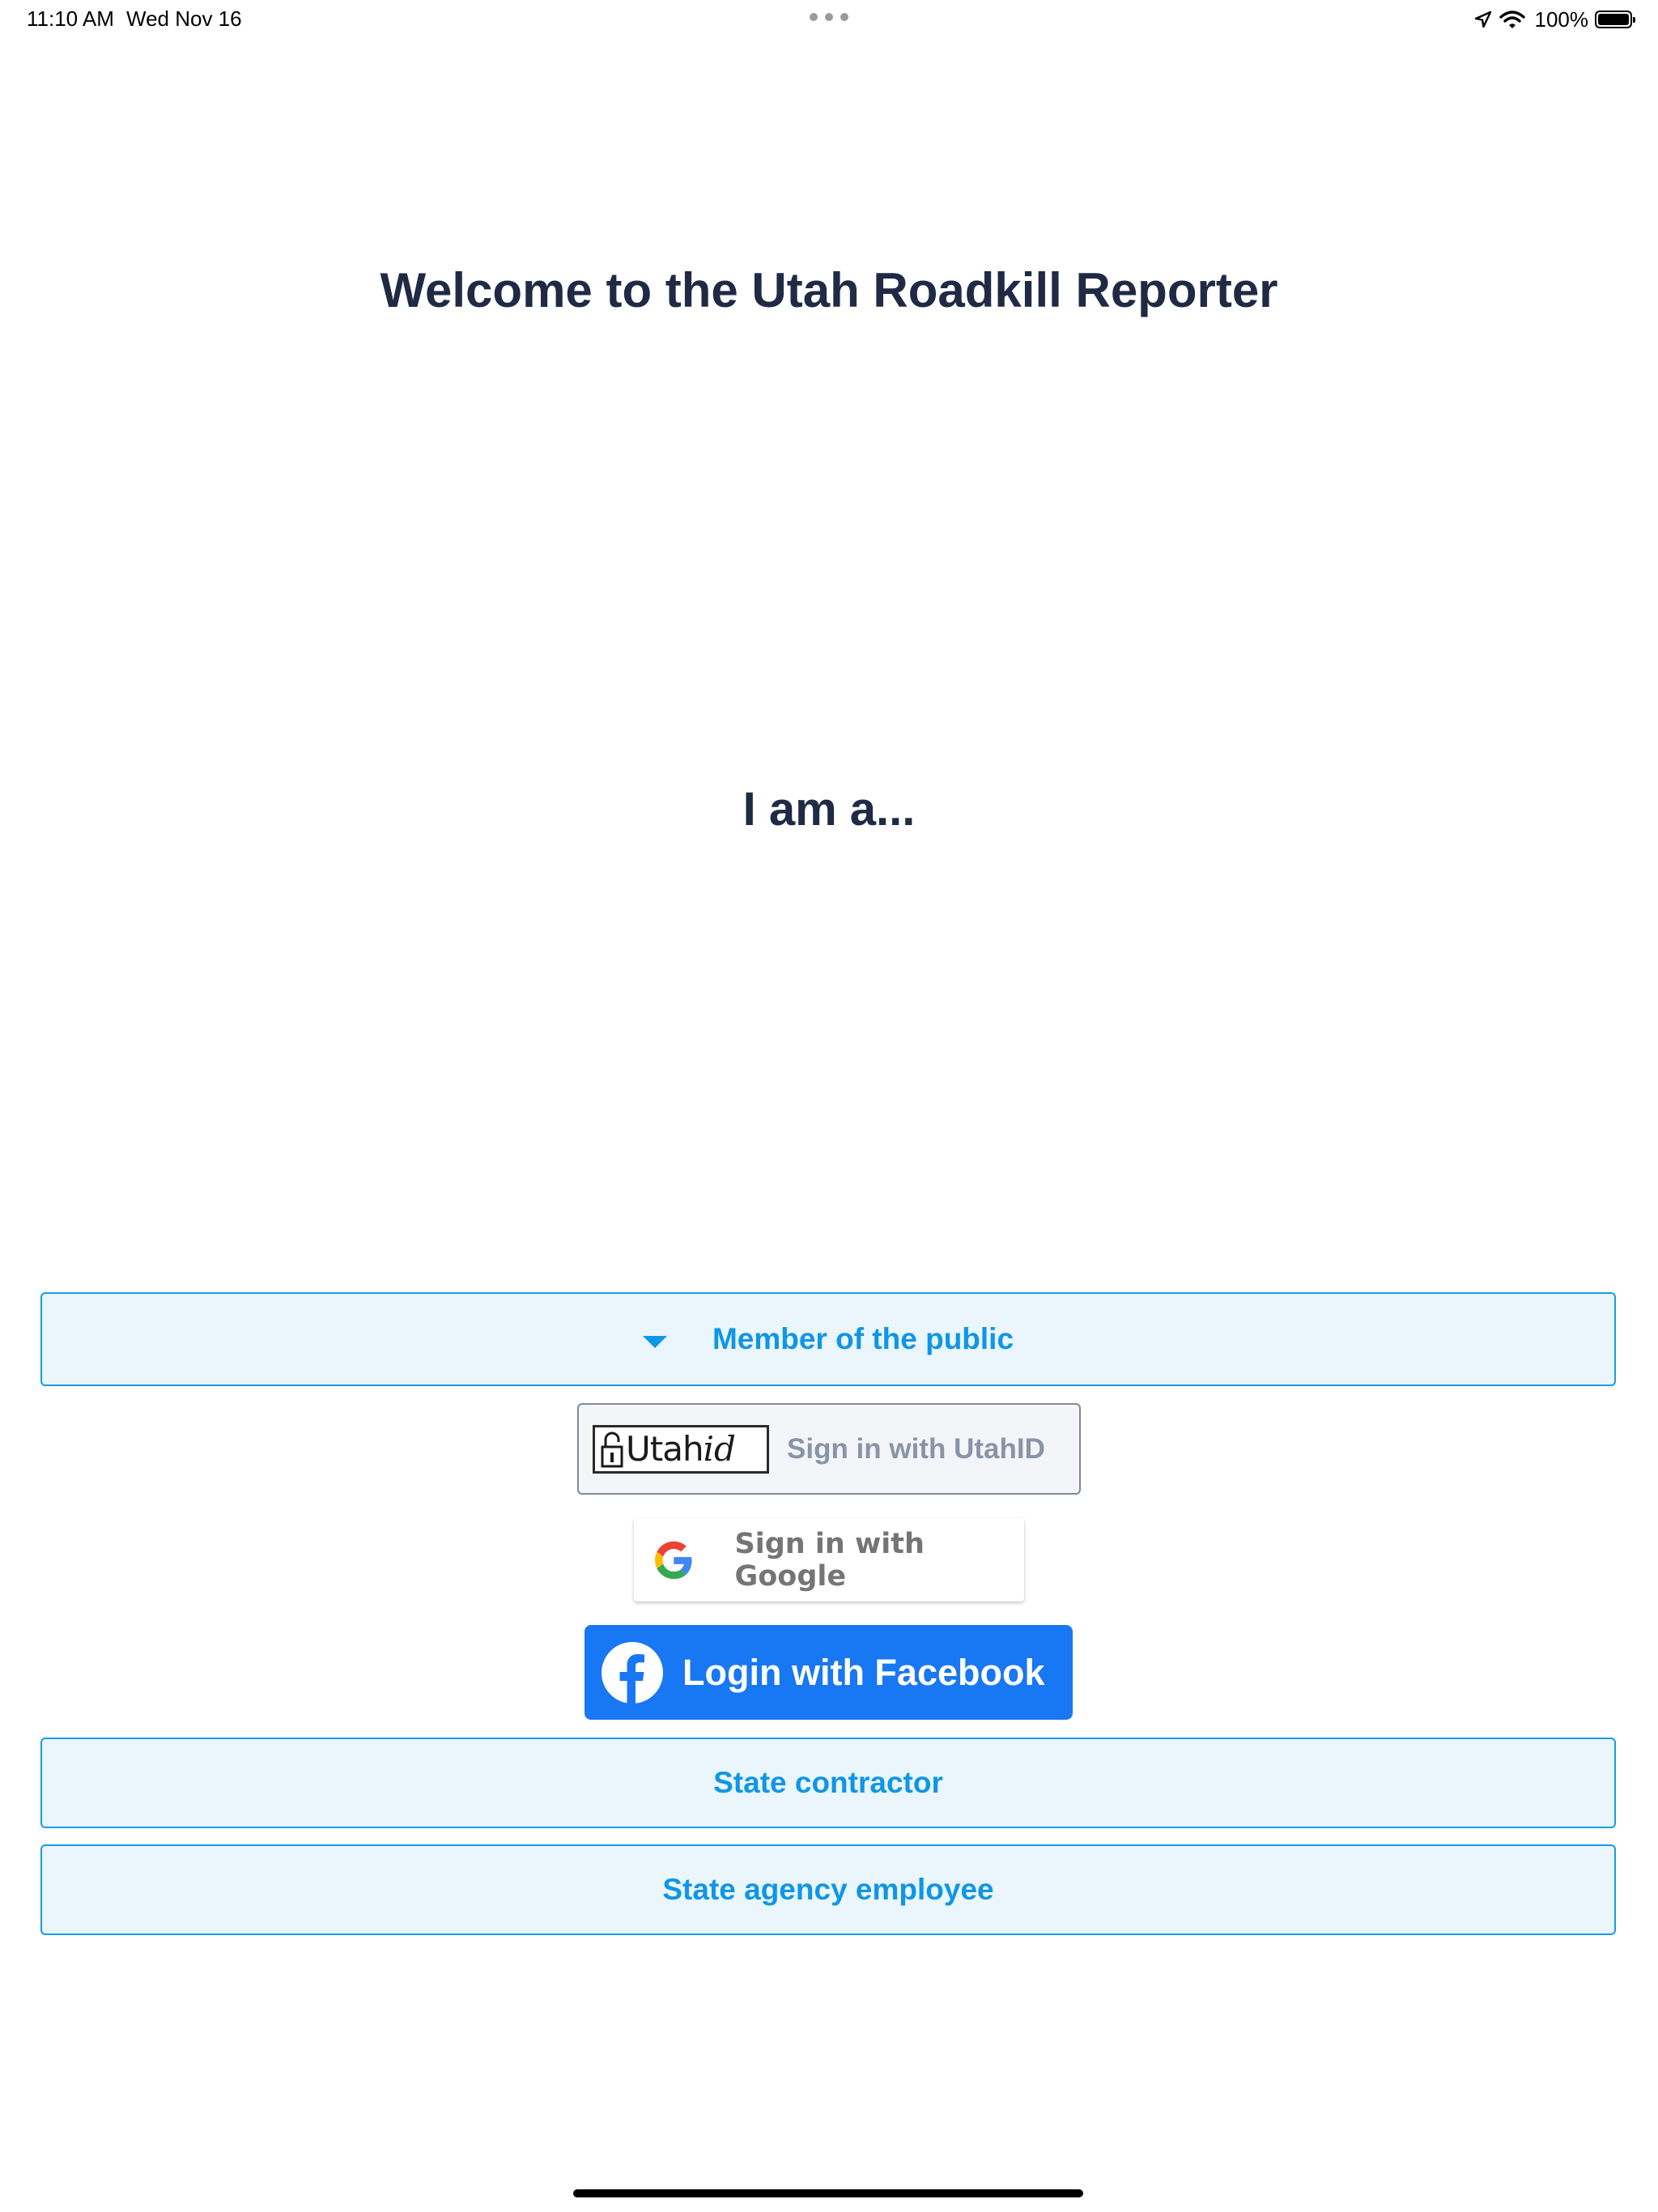  What do you see at coordinates (916, 1448) in the screenshot?
I see `utahid-signin-label: Sign in with UtahID` at bounding box center [916, 1448].